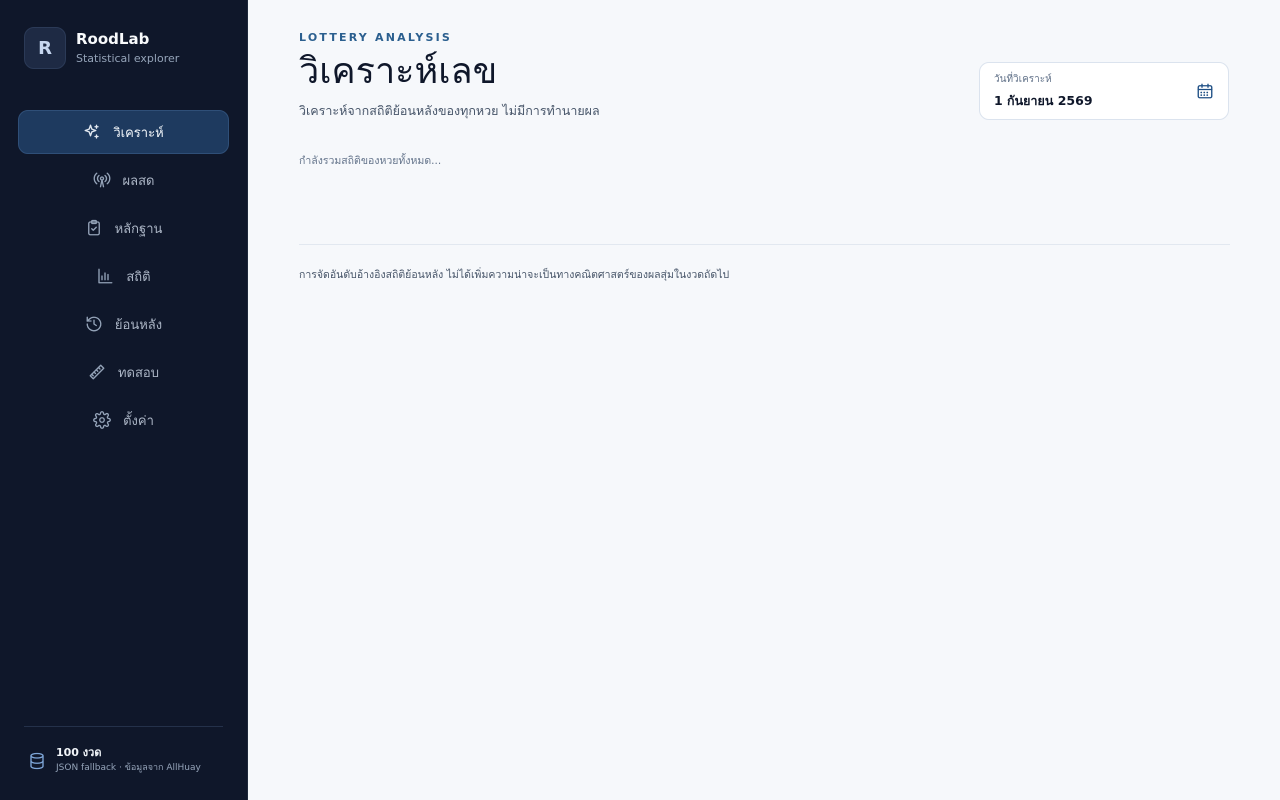 This screenshot has width=1280, height=800. I want to click on sidebar-item-stats: สถิติ, so click(123, 276).